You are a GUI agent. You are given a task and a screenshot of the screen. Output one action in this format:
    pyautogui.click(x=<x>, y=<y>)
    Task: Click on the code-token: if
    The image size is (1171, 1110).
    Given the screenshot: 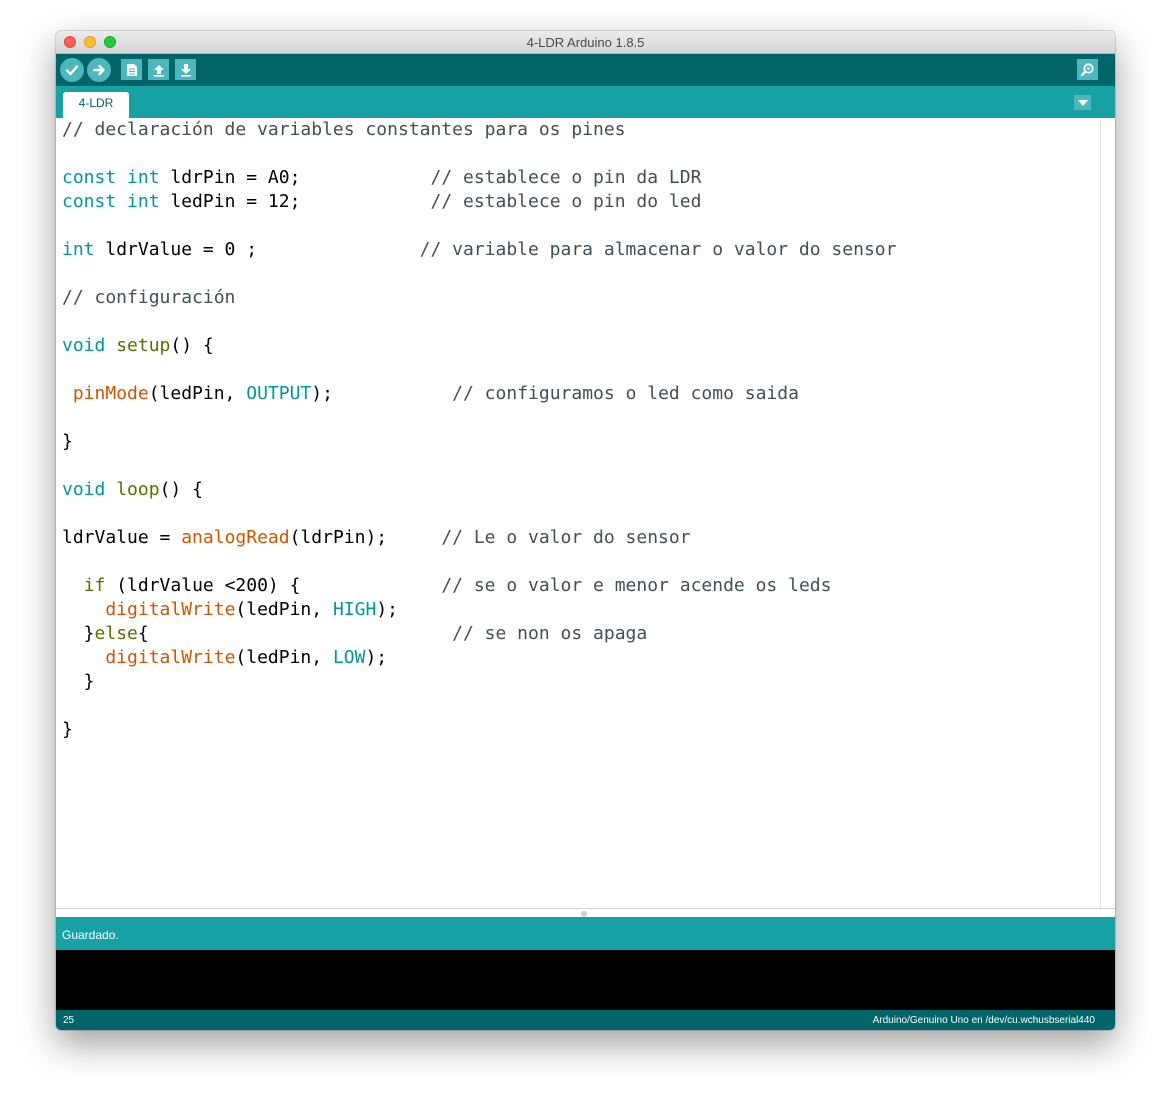 What is the action you would take?
    pyautogui.click(x=94, y=585)
    